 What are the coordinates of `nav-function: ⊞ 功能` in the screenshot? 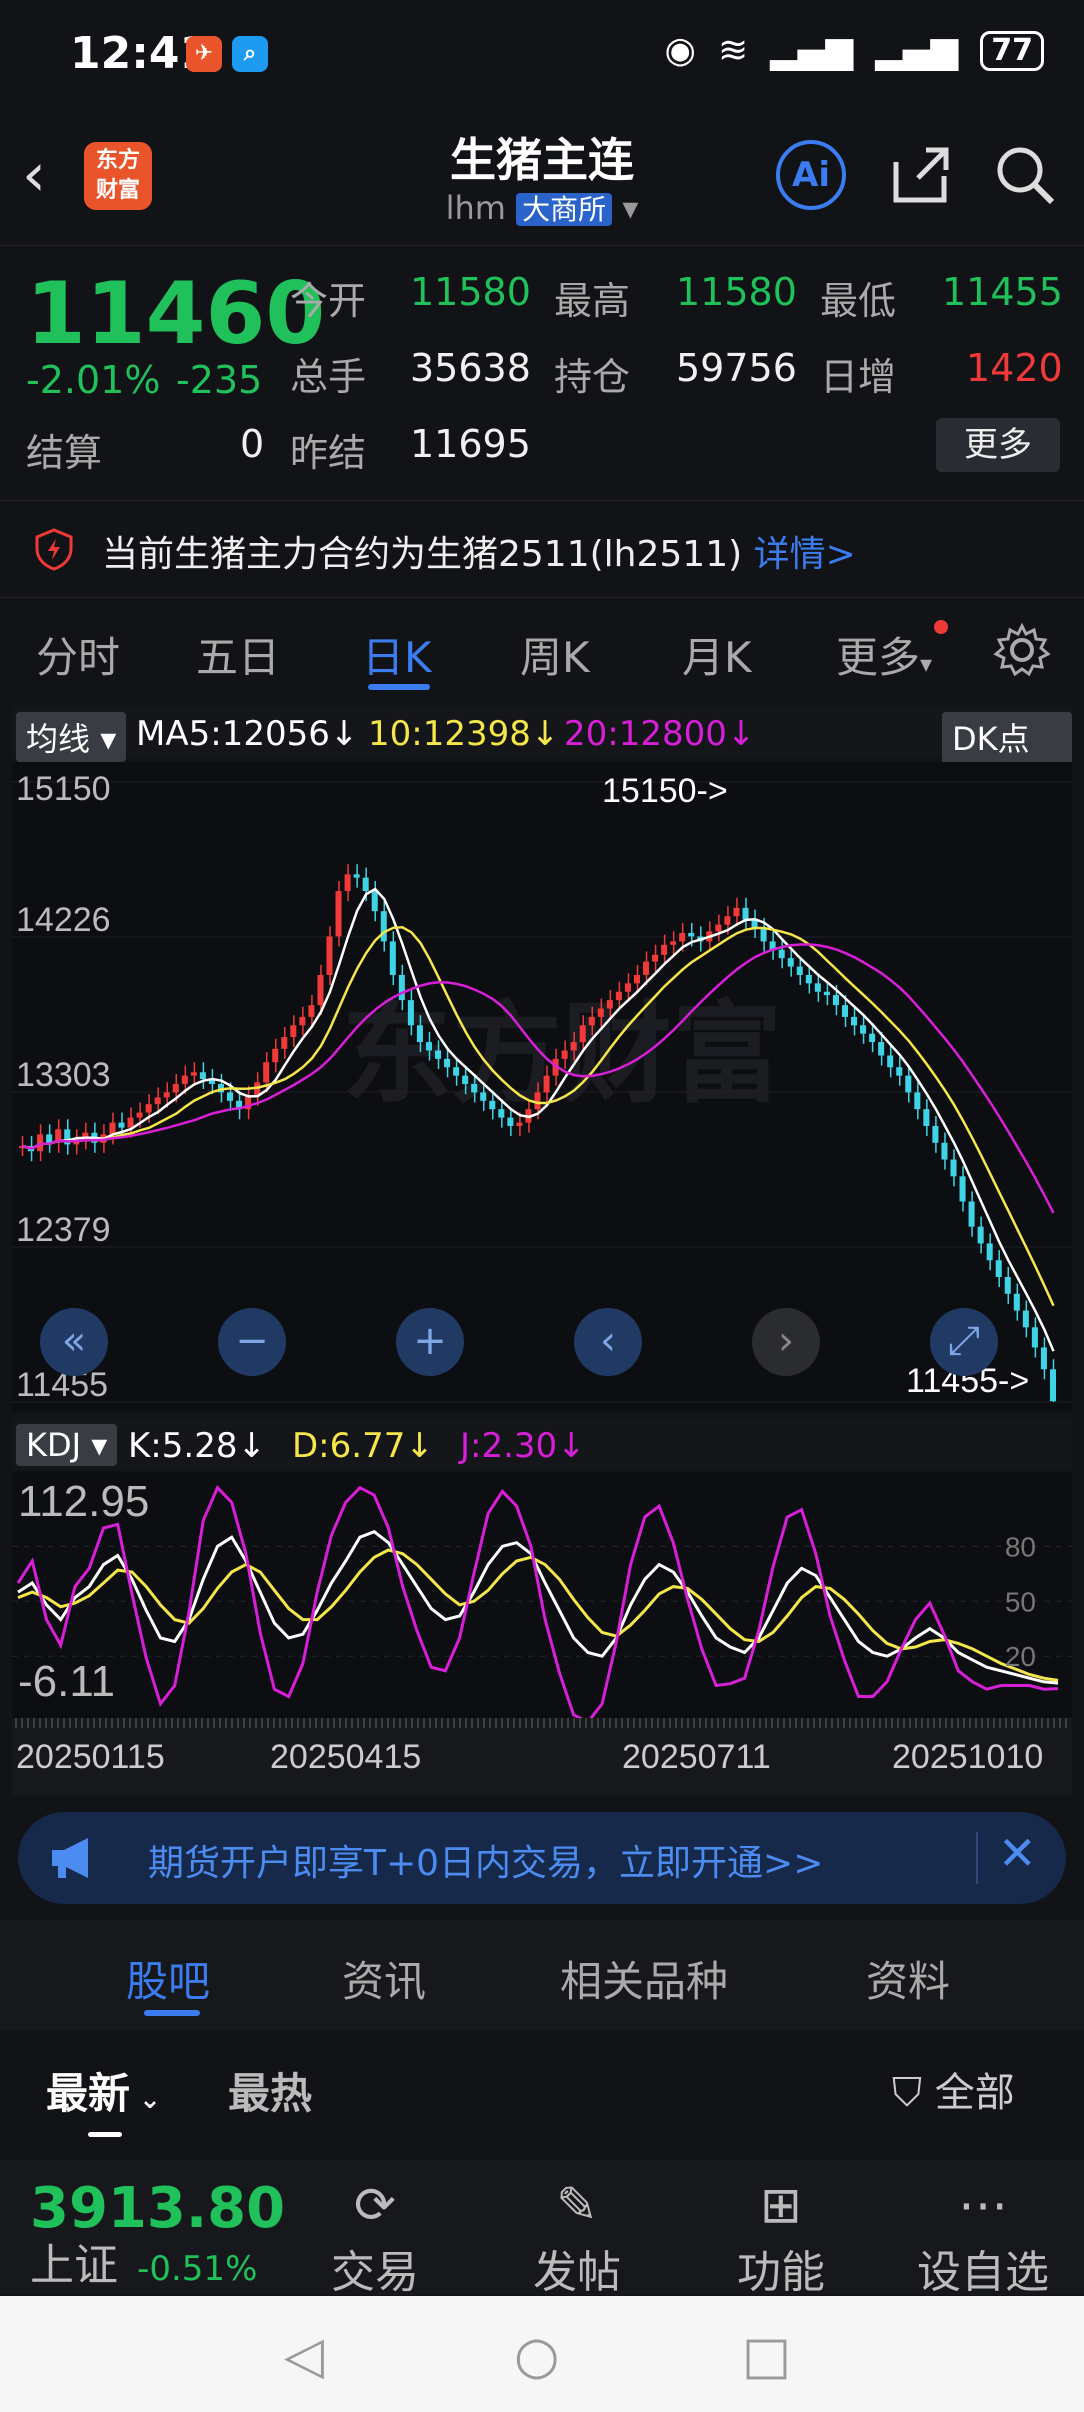 It's located at (781, 2237).